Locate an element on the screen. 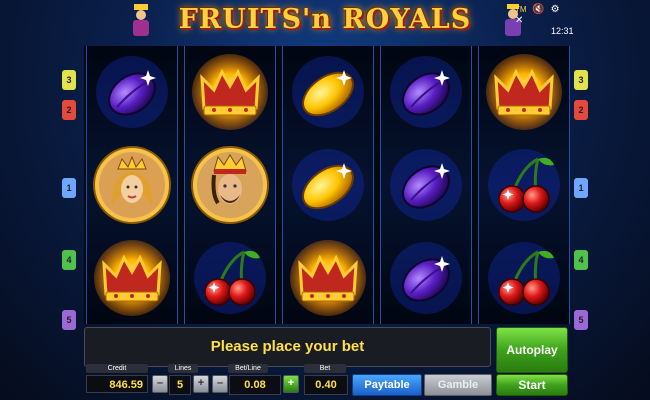 The width and height of the screenshot is (650, 400). lines-value: 5 is located at coordinates (180, 385).